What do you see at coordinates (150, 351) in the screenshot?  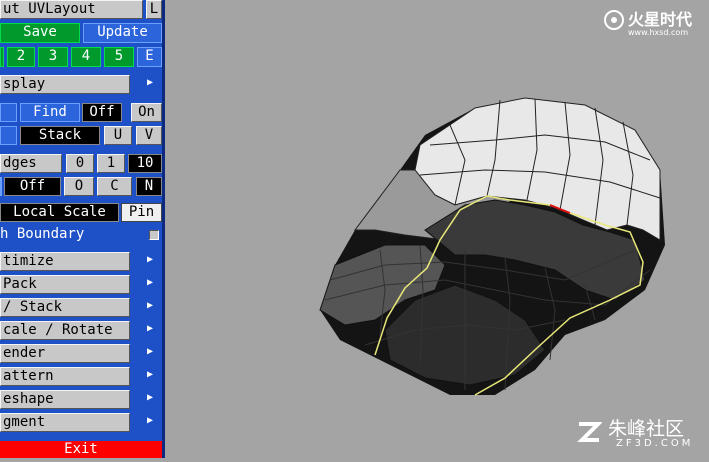 I see `render-arrow-icon: ▶` at bounding box center [150, 351].